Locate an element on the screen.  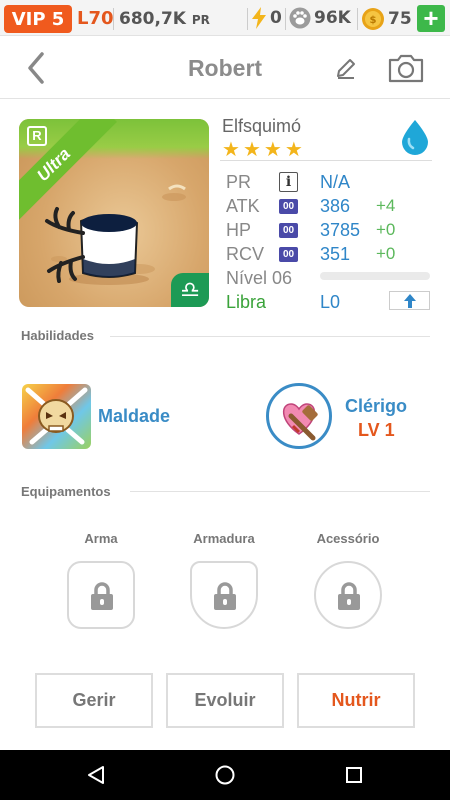
skill-name: Maldade is located at coordinates (134, 416).